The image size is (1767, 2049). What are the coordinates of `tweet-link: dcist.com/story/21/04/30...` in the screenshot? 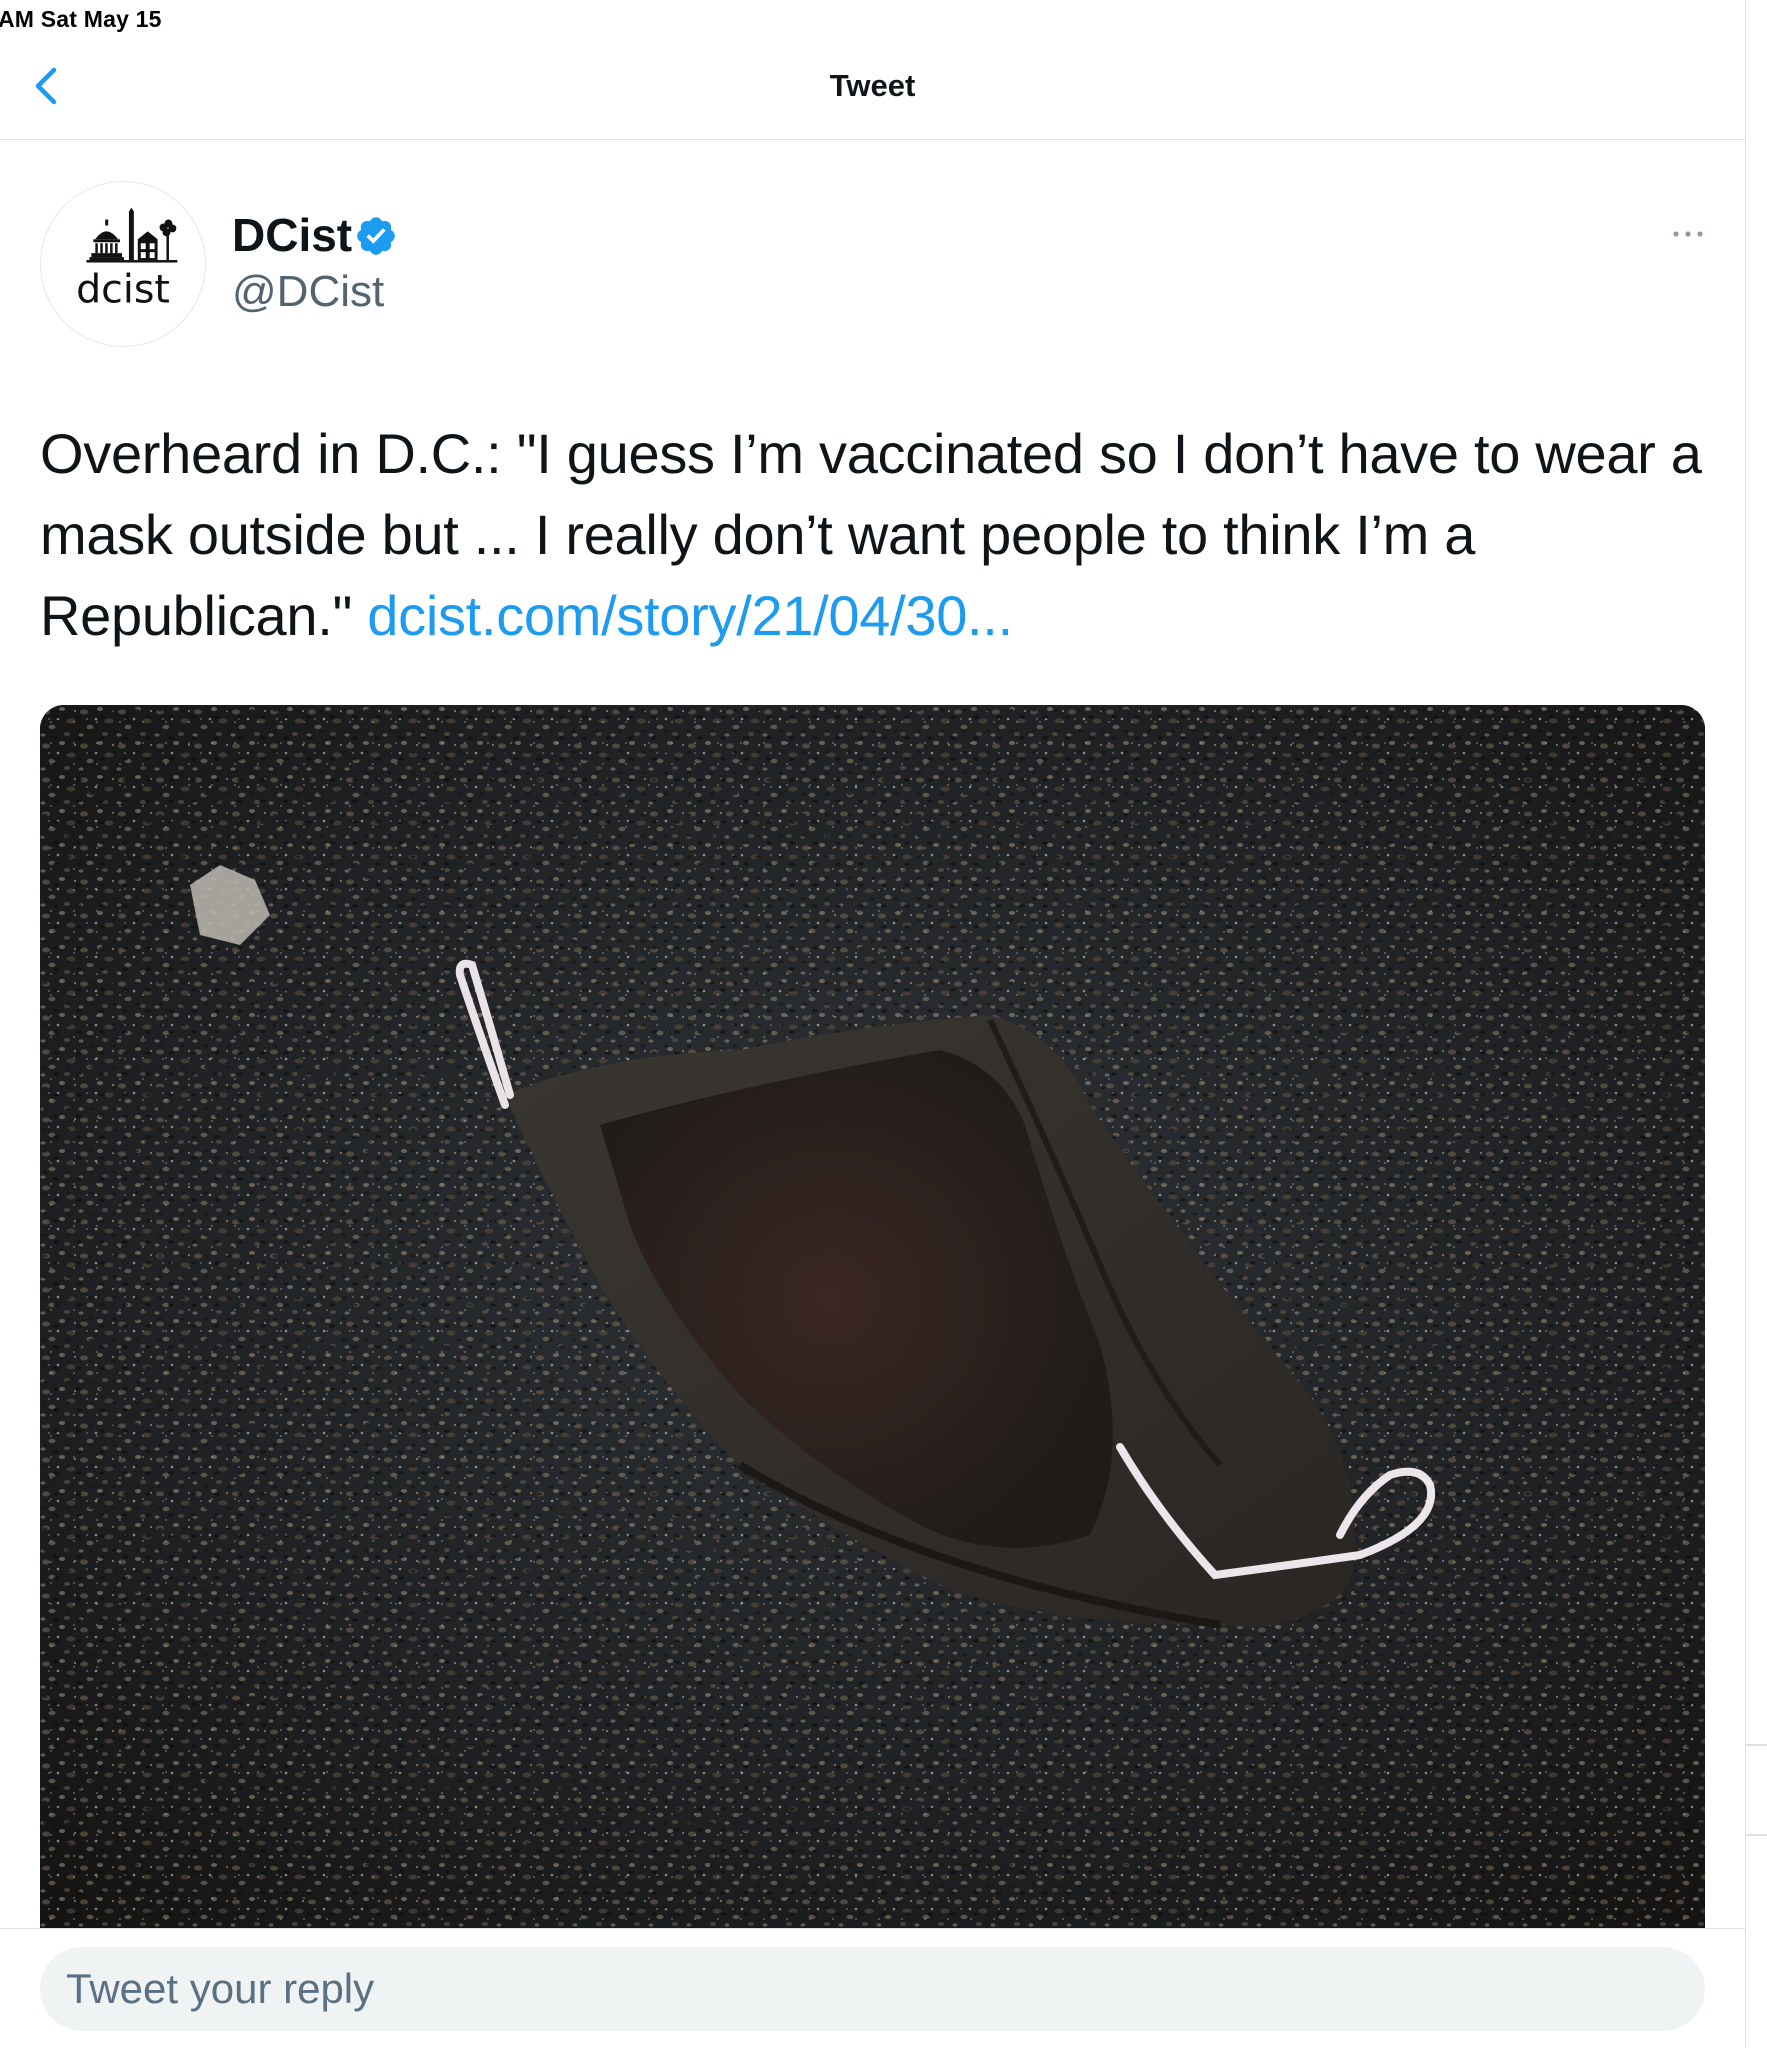 It's located at (690, 615).